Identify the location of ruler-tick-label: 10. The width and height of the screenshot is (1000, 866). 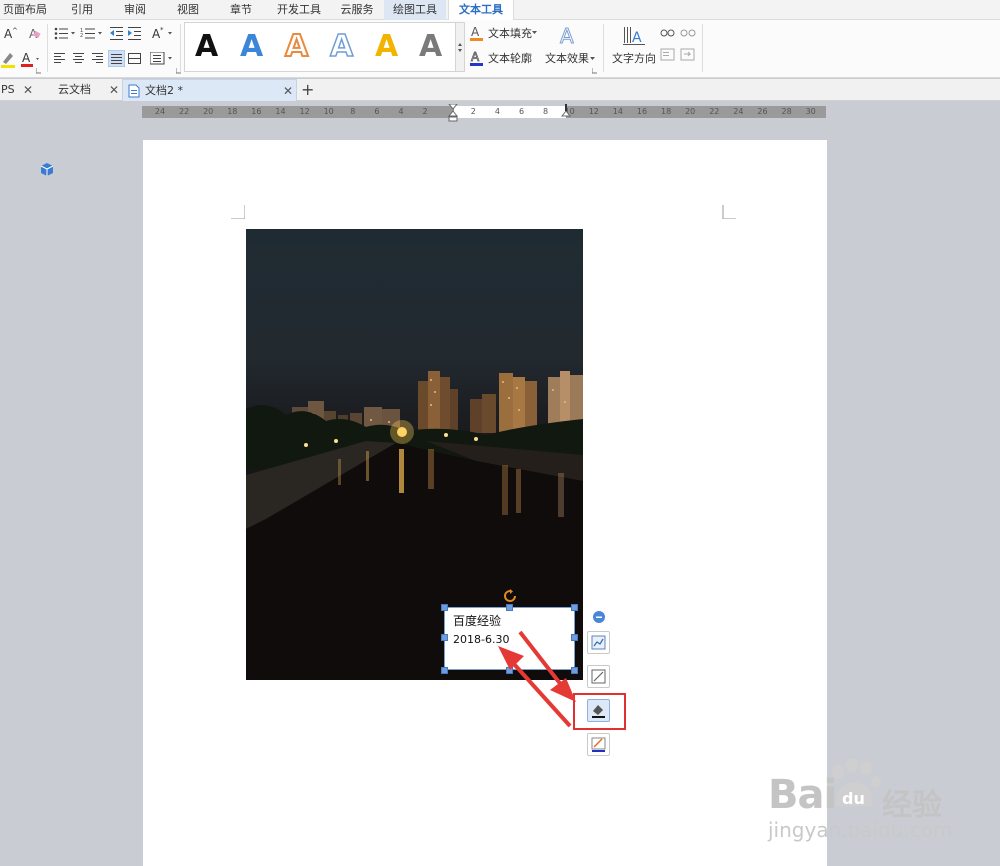
(328, 111).